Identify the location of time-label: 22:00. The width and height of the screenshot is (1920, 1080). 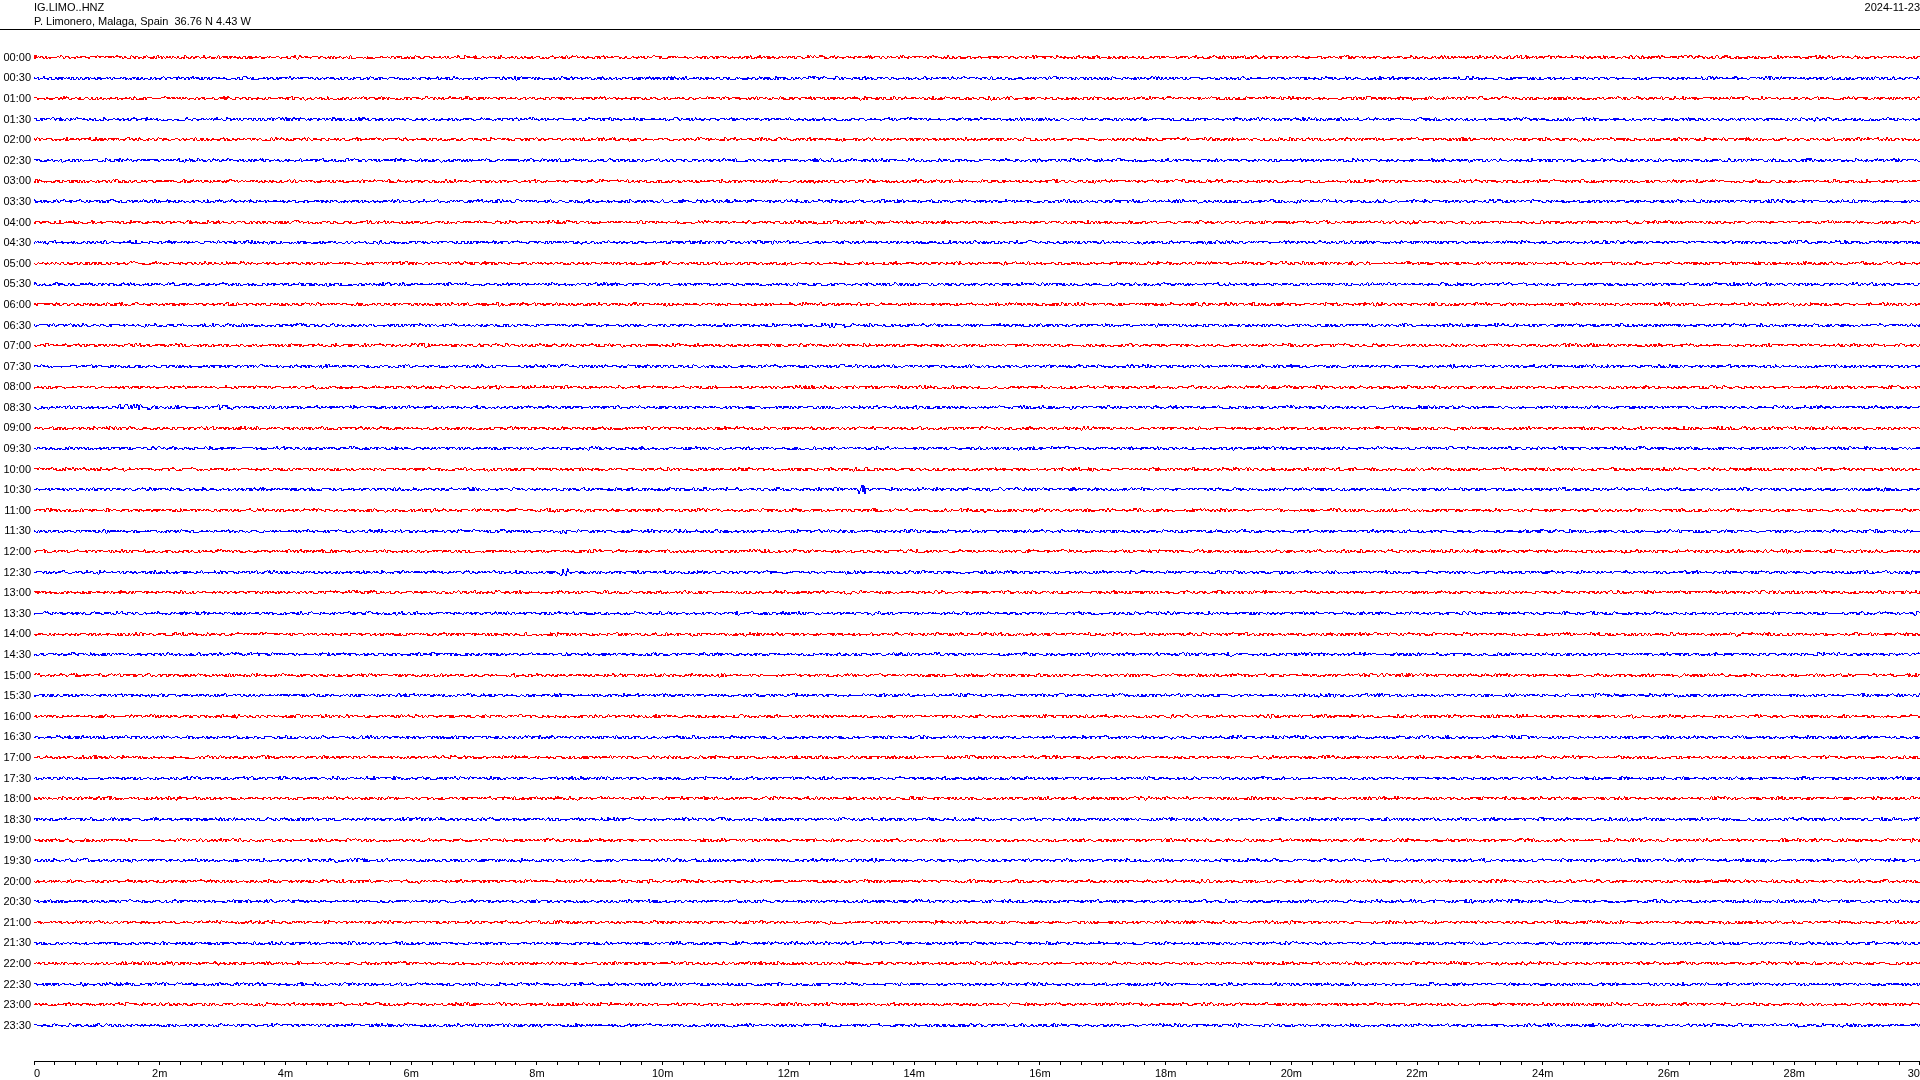
(16, 963).